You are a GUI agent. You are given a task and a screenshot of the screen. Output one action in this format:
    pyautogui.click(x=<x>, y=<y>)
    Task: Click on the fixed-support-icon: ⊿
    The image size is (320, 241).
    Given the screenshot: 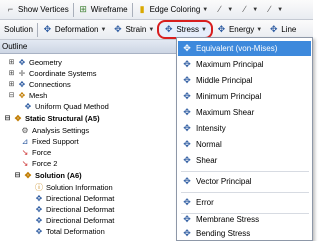 What is the action you would take?
    pyautogui.click(x=25, y=141)
    